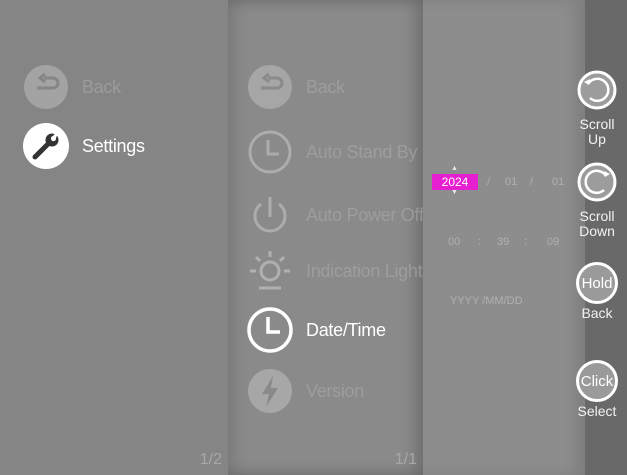  I want to click on settings-item-label: Auto Stand By, so click(362, 151).